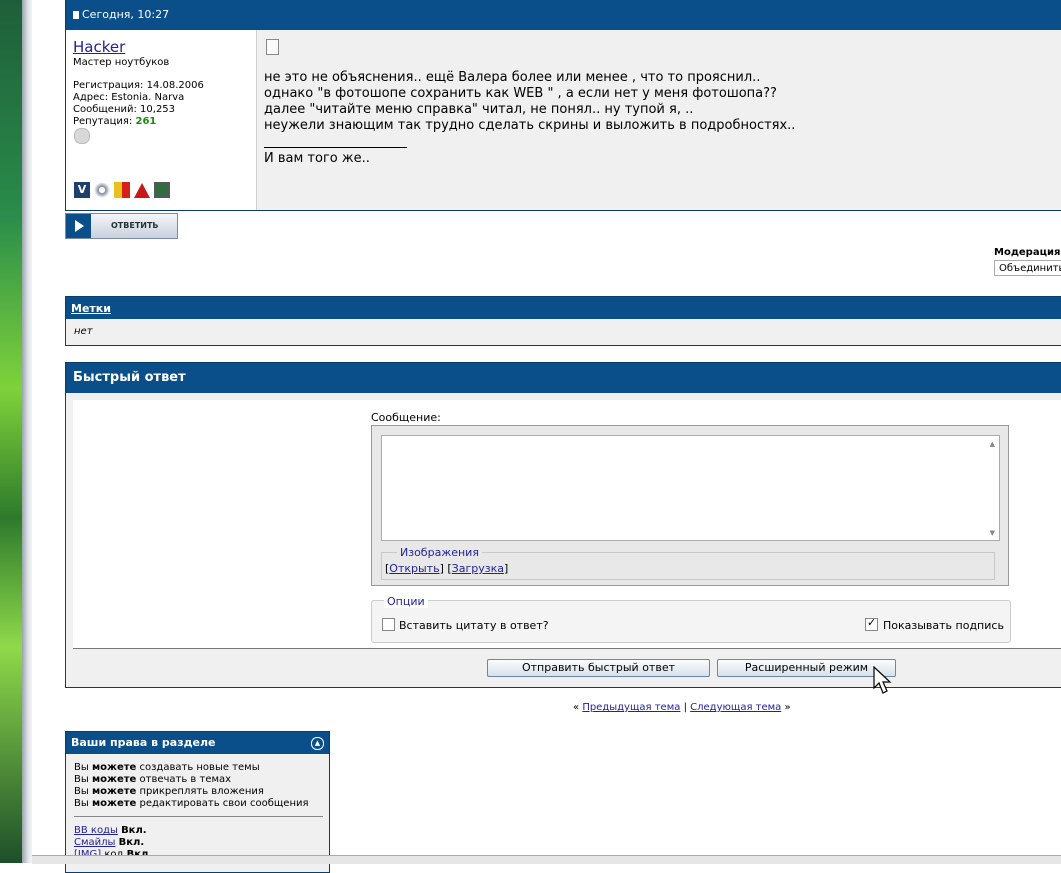  I want to click on rights-title: Ваши права в разделе ▲, so click(197, 743).